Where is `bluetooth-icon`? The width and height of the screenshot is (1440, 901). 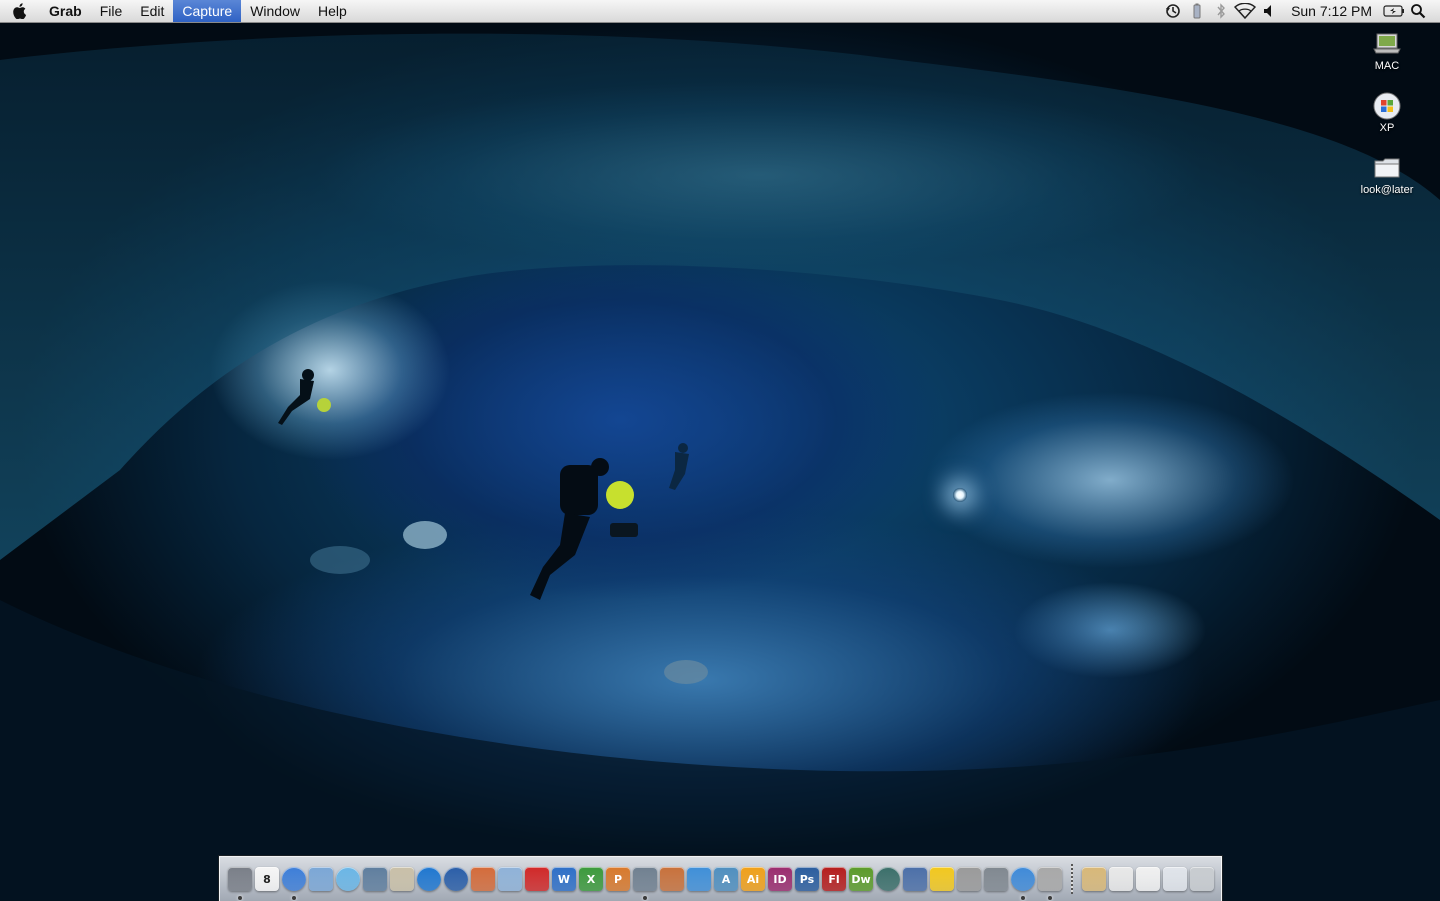 bluetooth-icon is located at coordinates (1221, 11).